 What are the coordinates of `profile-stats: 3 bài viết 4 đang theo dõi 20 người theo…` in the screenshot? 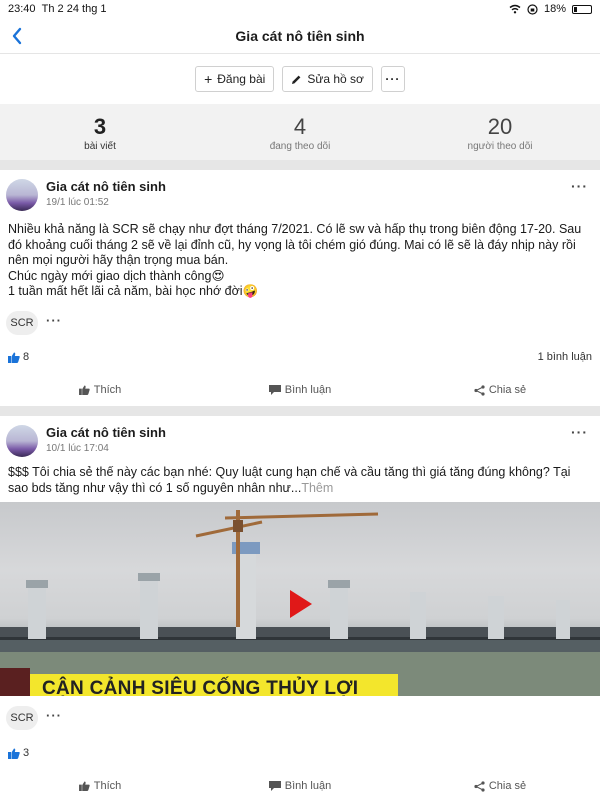 It's located at (300, 132).